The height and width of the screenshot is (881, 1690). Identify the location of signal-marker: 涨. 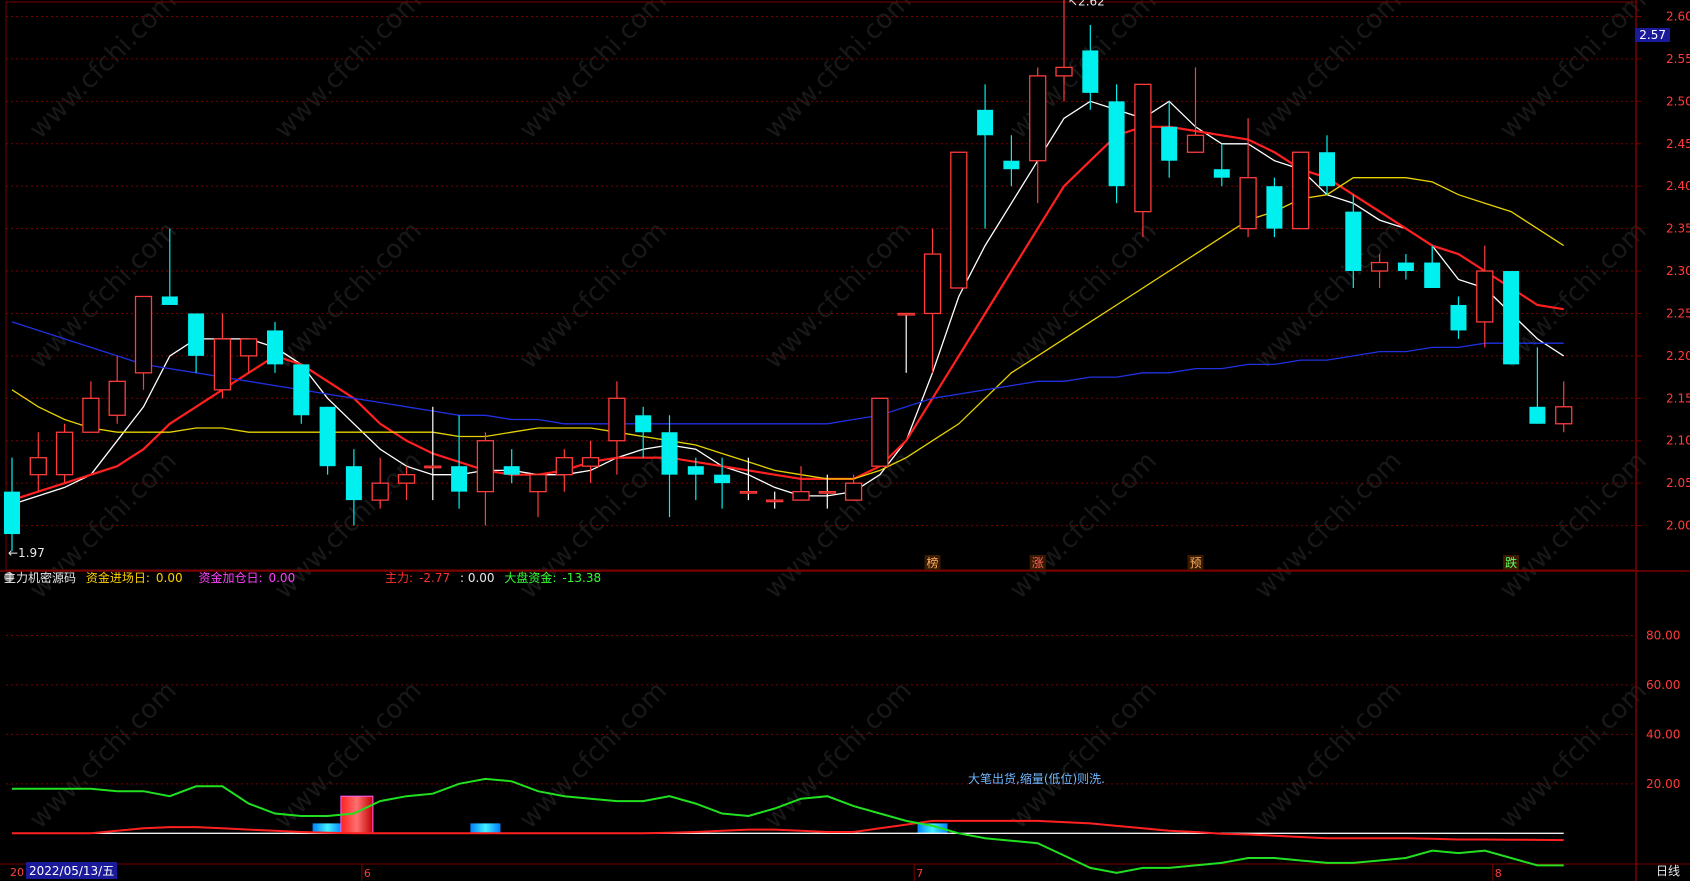
(1038, 562).